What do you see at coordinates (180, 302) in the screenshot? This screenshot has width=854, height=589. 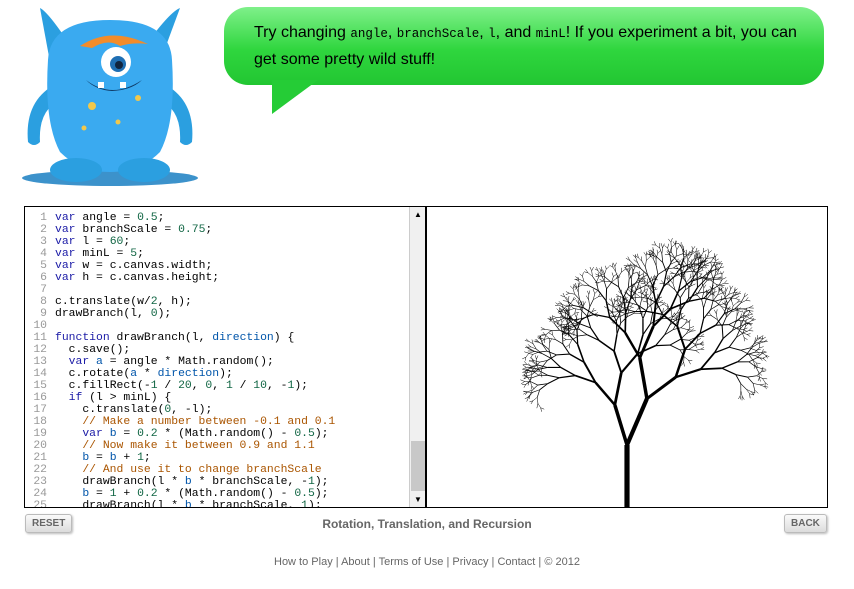 I see `code-line: 8 c.translate(w/2, h);` at bounding box center [180, 302].